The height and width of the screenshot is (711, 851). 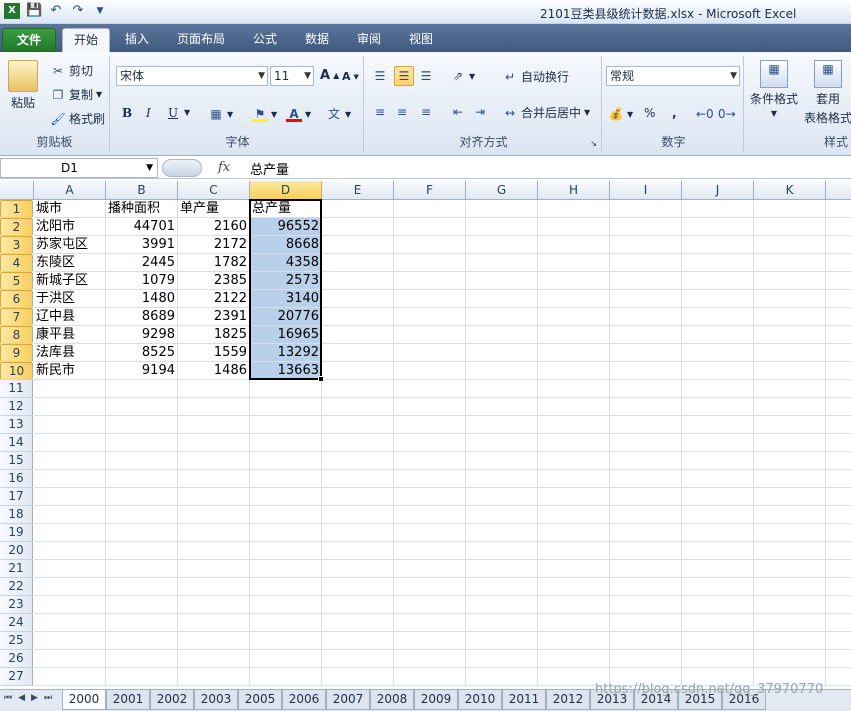 I want to click on cell: 新城子区, so click(x=70, y=281).